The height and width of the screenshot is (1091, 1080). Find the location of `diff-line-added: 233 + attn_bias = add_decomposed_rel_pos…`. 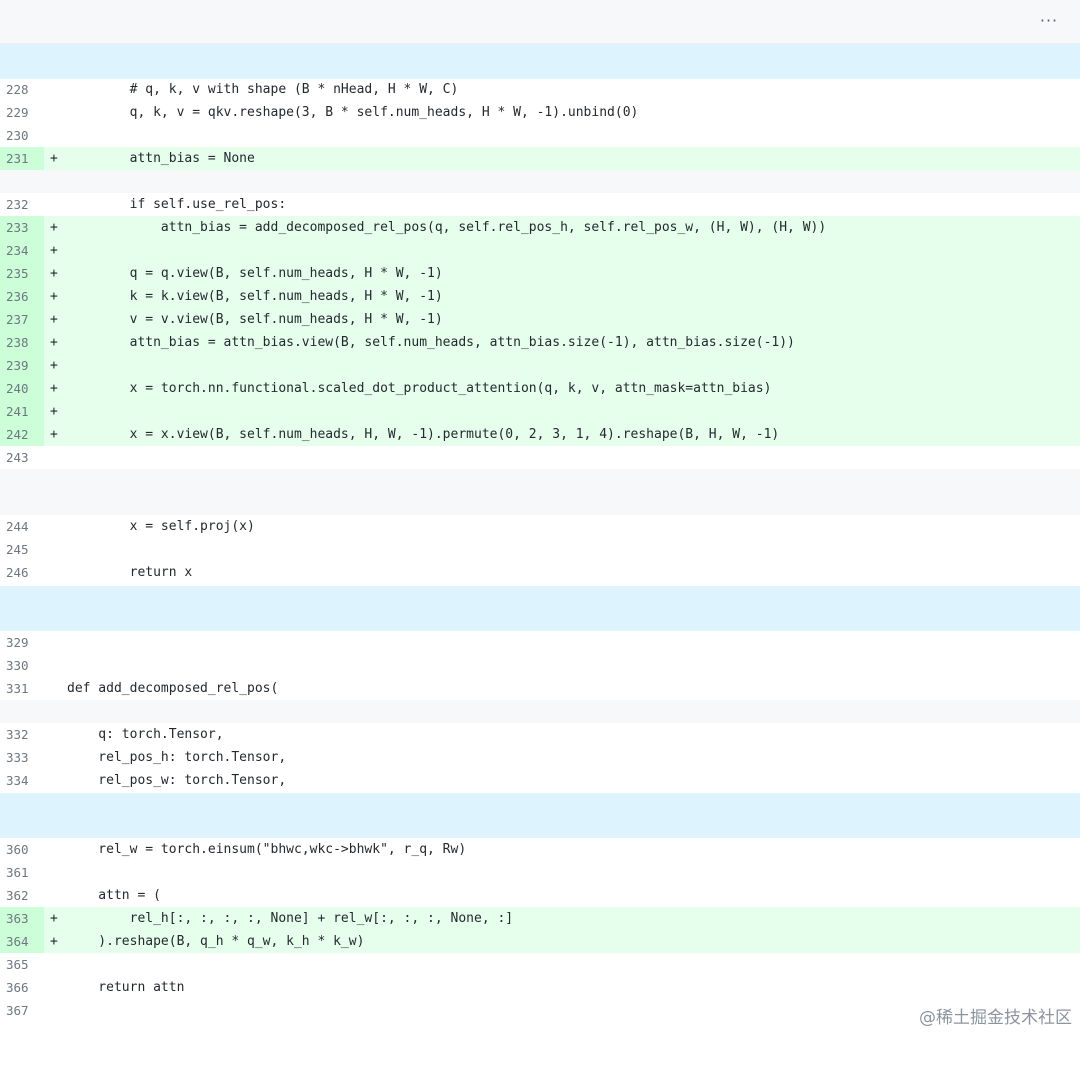

diff-line-added: 233 + attn_bias = add_decomposed_rel_pos… is located at coordinates (540, 227).